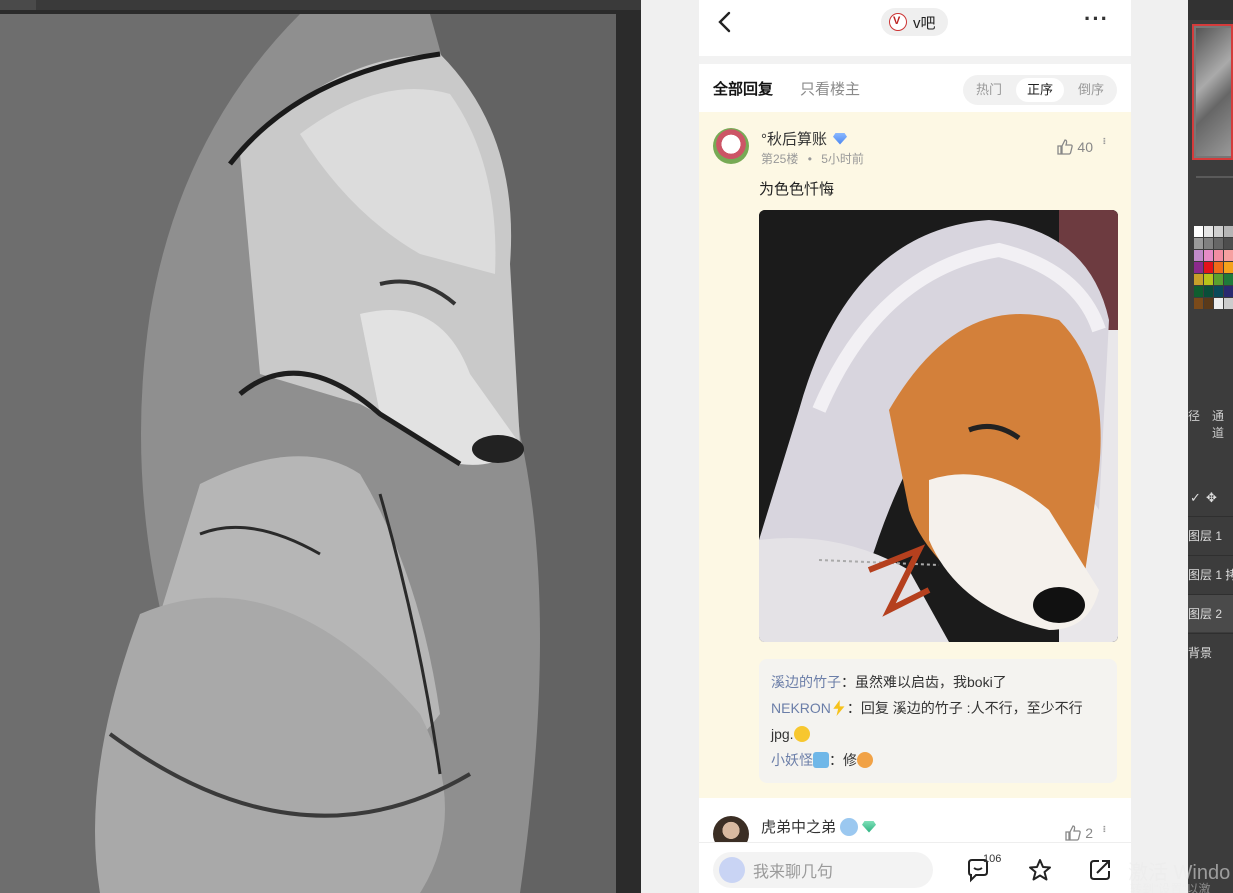 The width and height of the screenshot is (1233, 893). Describe the element at coordinates (821, 760) in the screenshot. I see `zzz-emoji-icon` at that location.